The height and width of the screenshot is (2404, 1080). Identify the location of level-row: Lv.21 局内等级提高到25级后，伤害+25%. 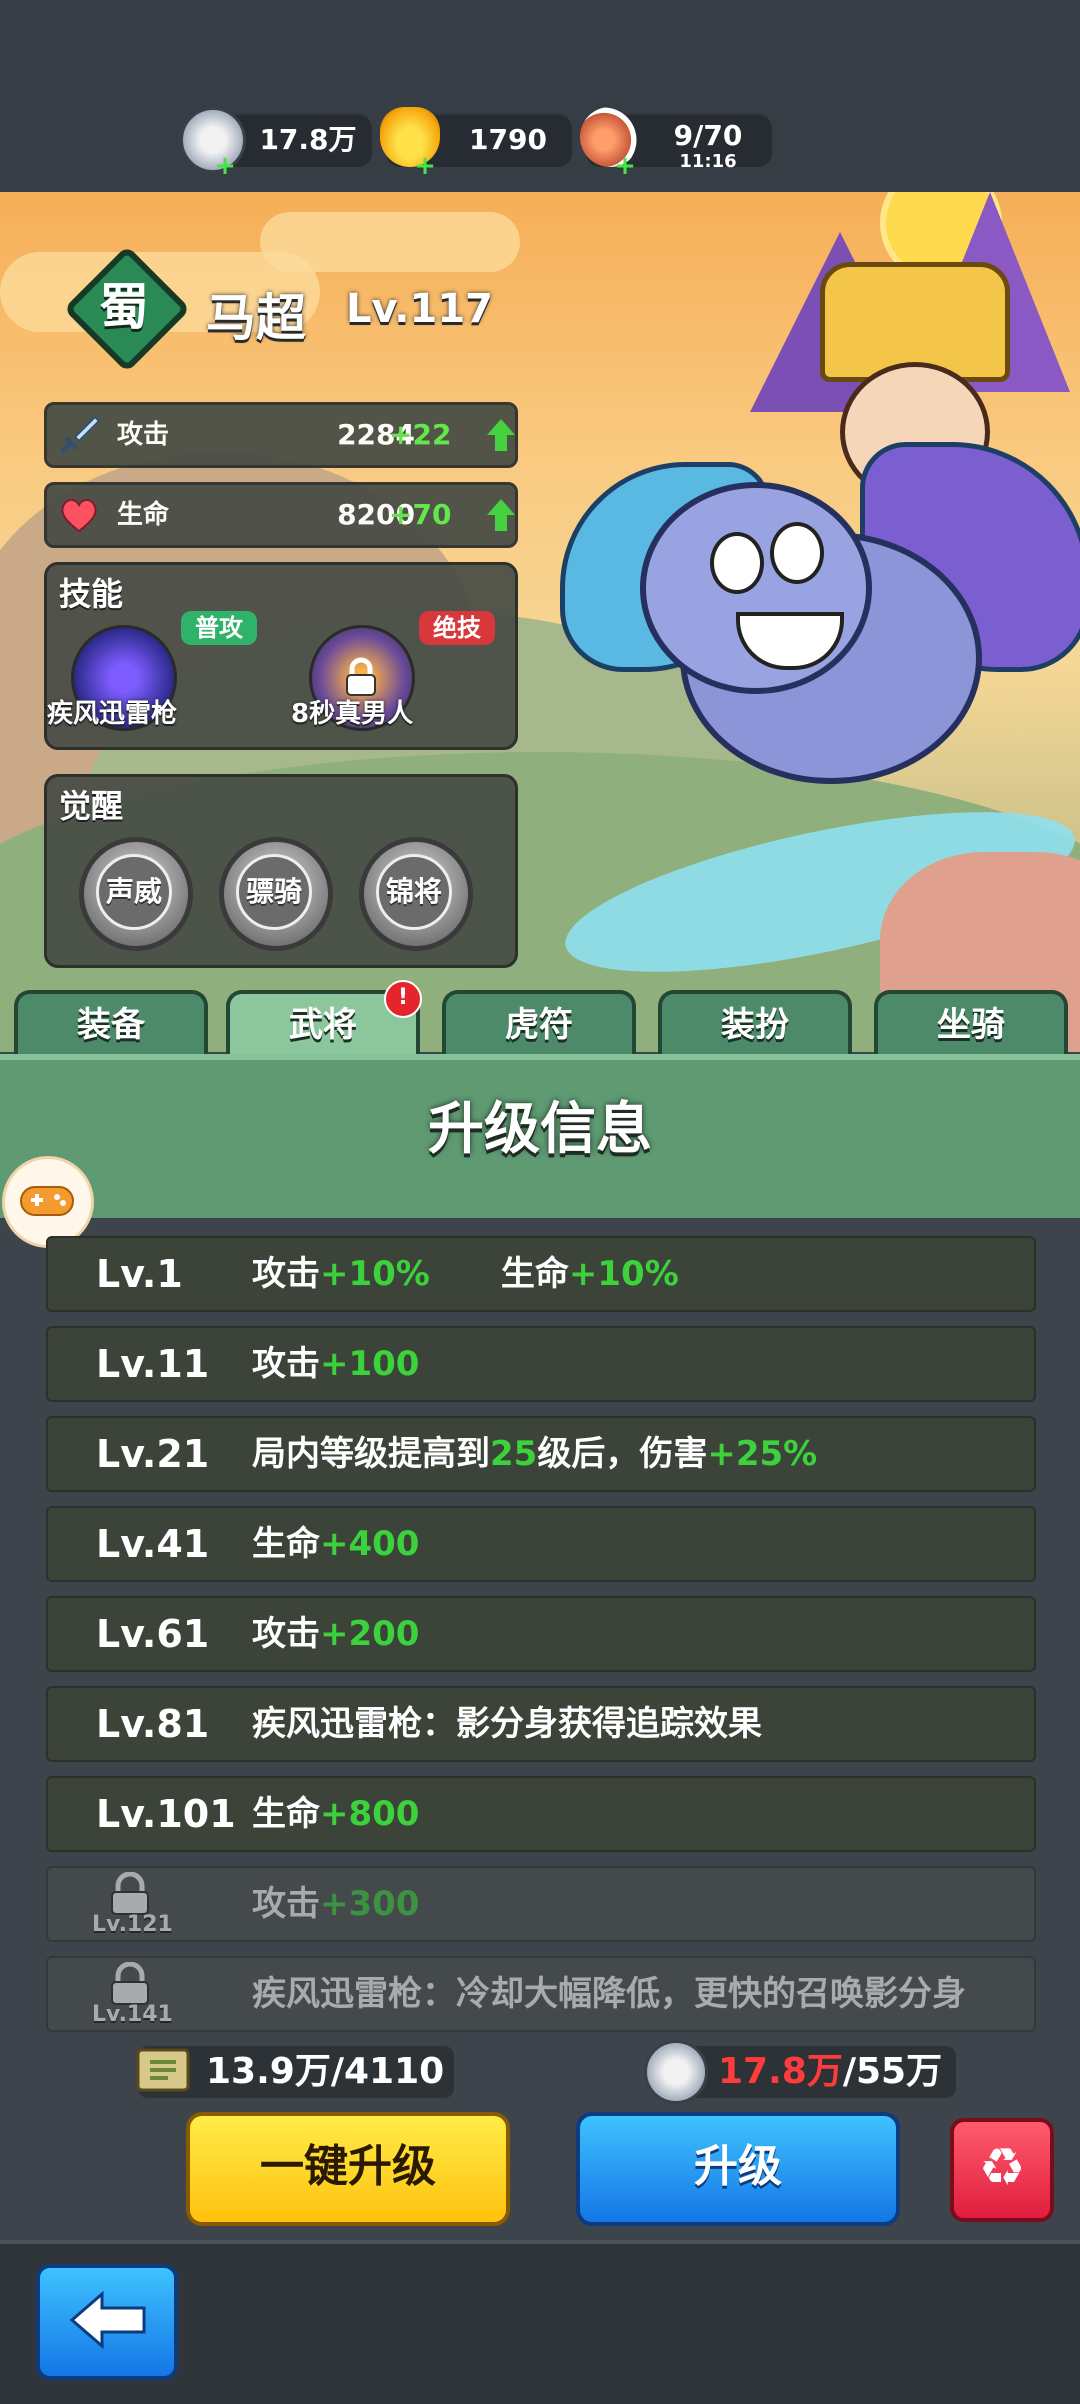
(541, 1454).